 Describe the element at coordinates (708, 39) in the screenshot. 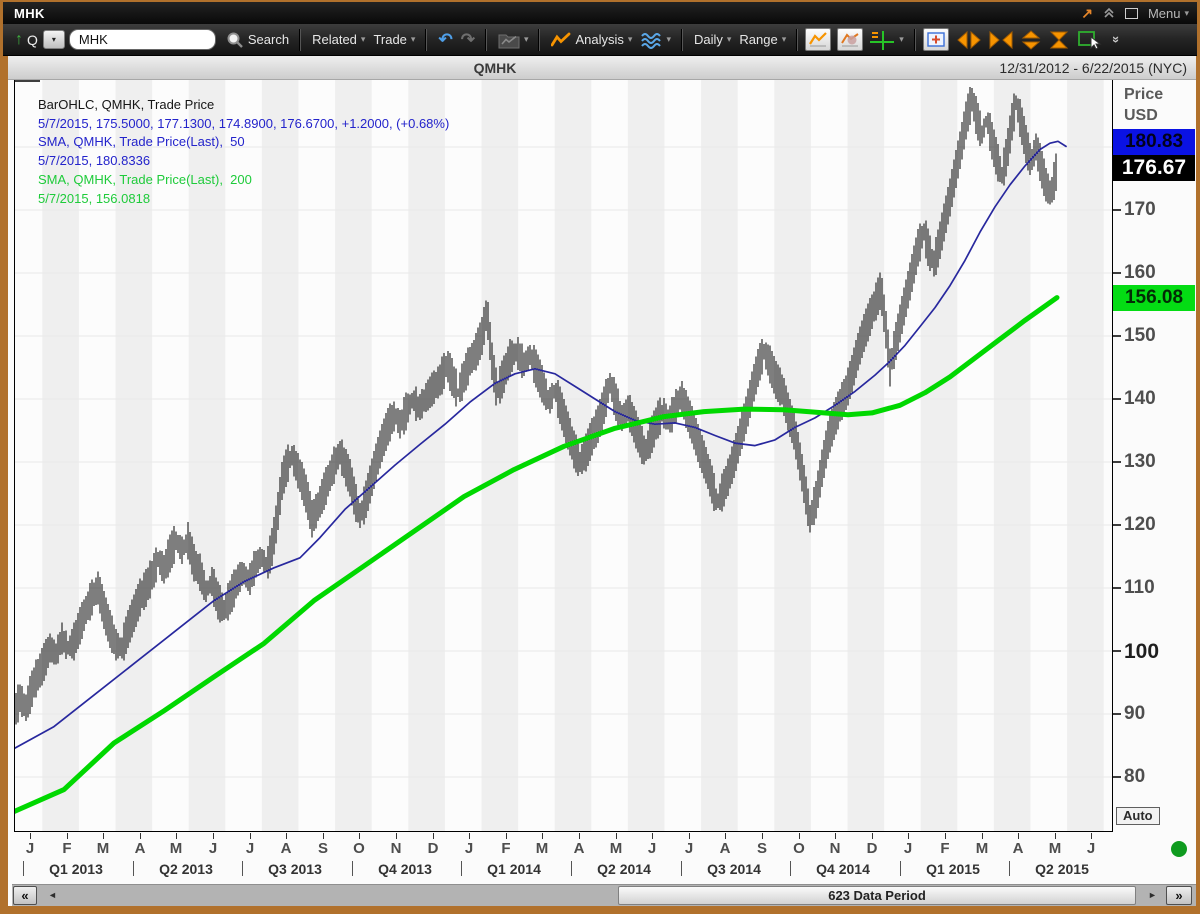

I see `daily-label: Daily` at that location.